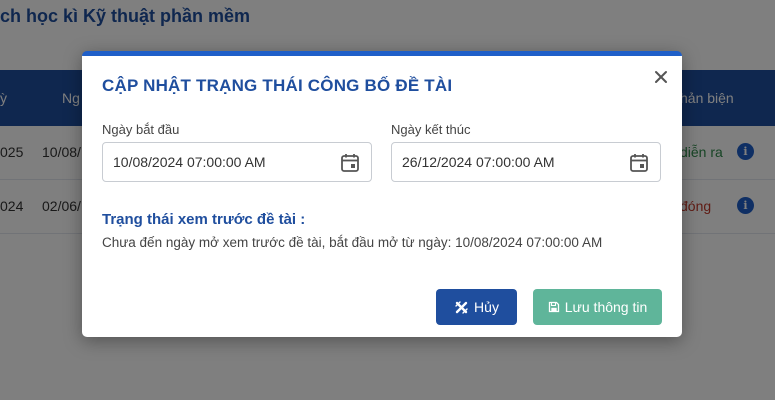 The height and width of the screenshot is (400, 775). What do you see at coordinates (478, 162) in the screenshot?
I see `end-date-value: 26/12/2024 07:00:00 AM` at bounding box center [478, 162].